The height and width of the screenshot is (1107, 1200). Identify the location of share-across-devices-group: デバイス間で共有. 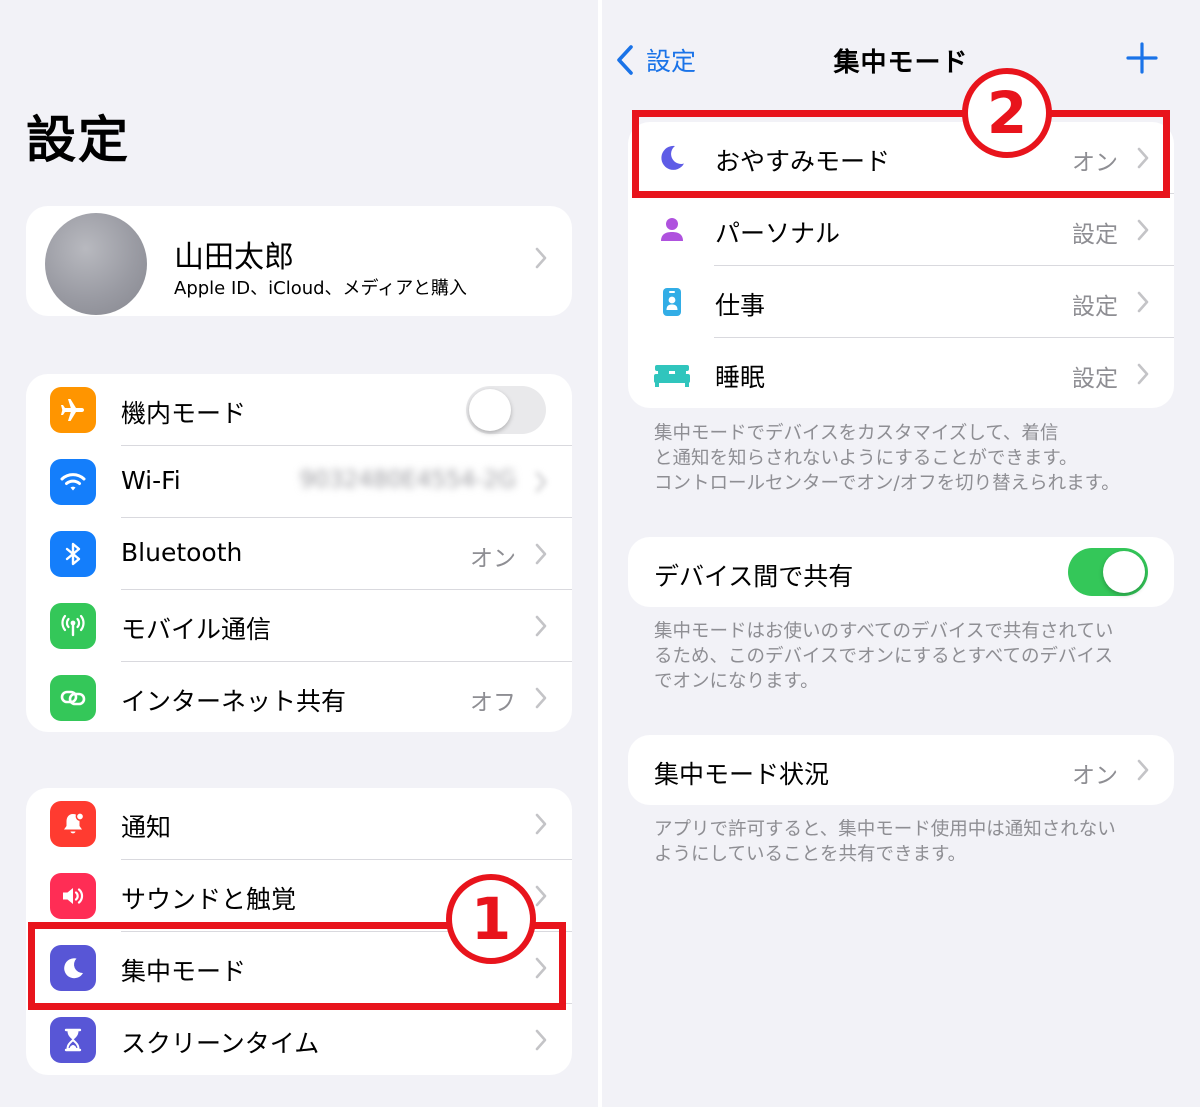
(901, 572).